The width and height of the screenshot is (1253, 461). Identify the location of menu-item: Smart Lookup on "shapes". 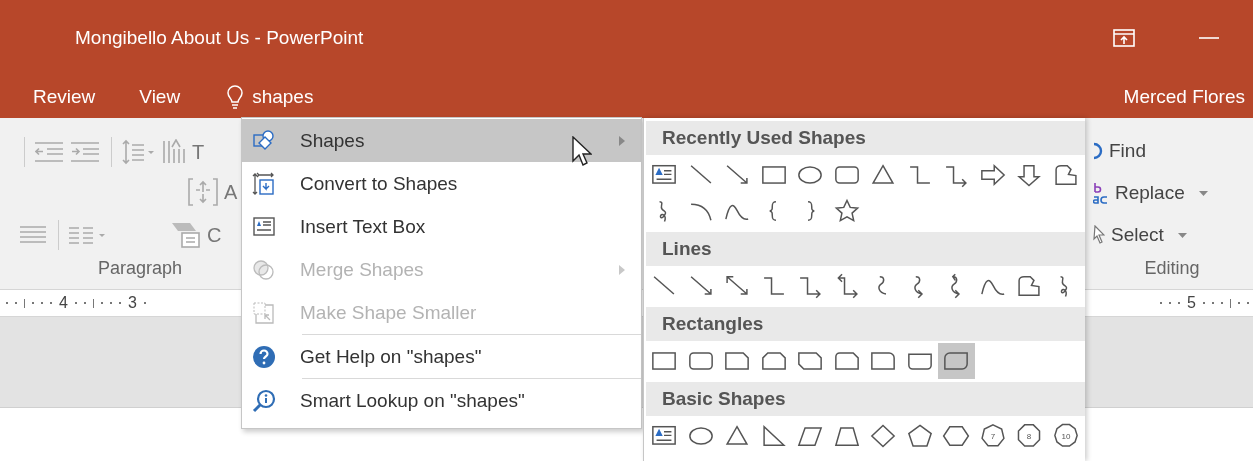
(441, 400).